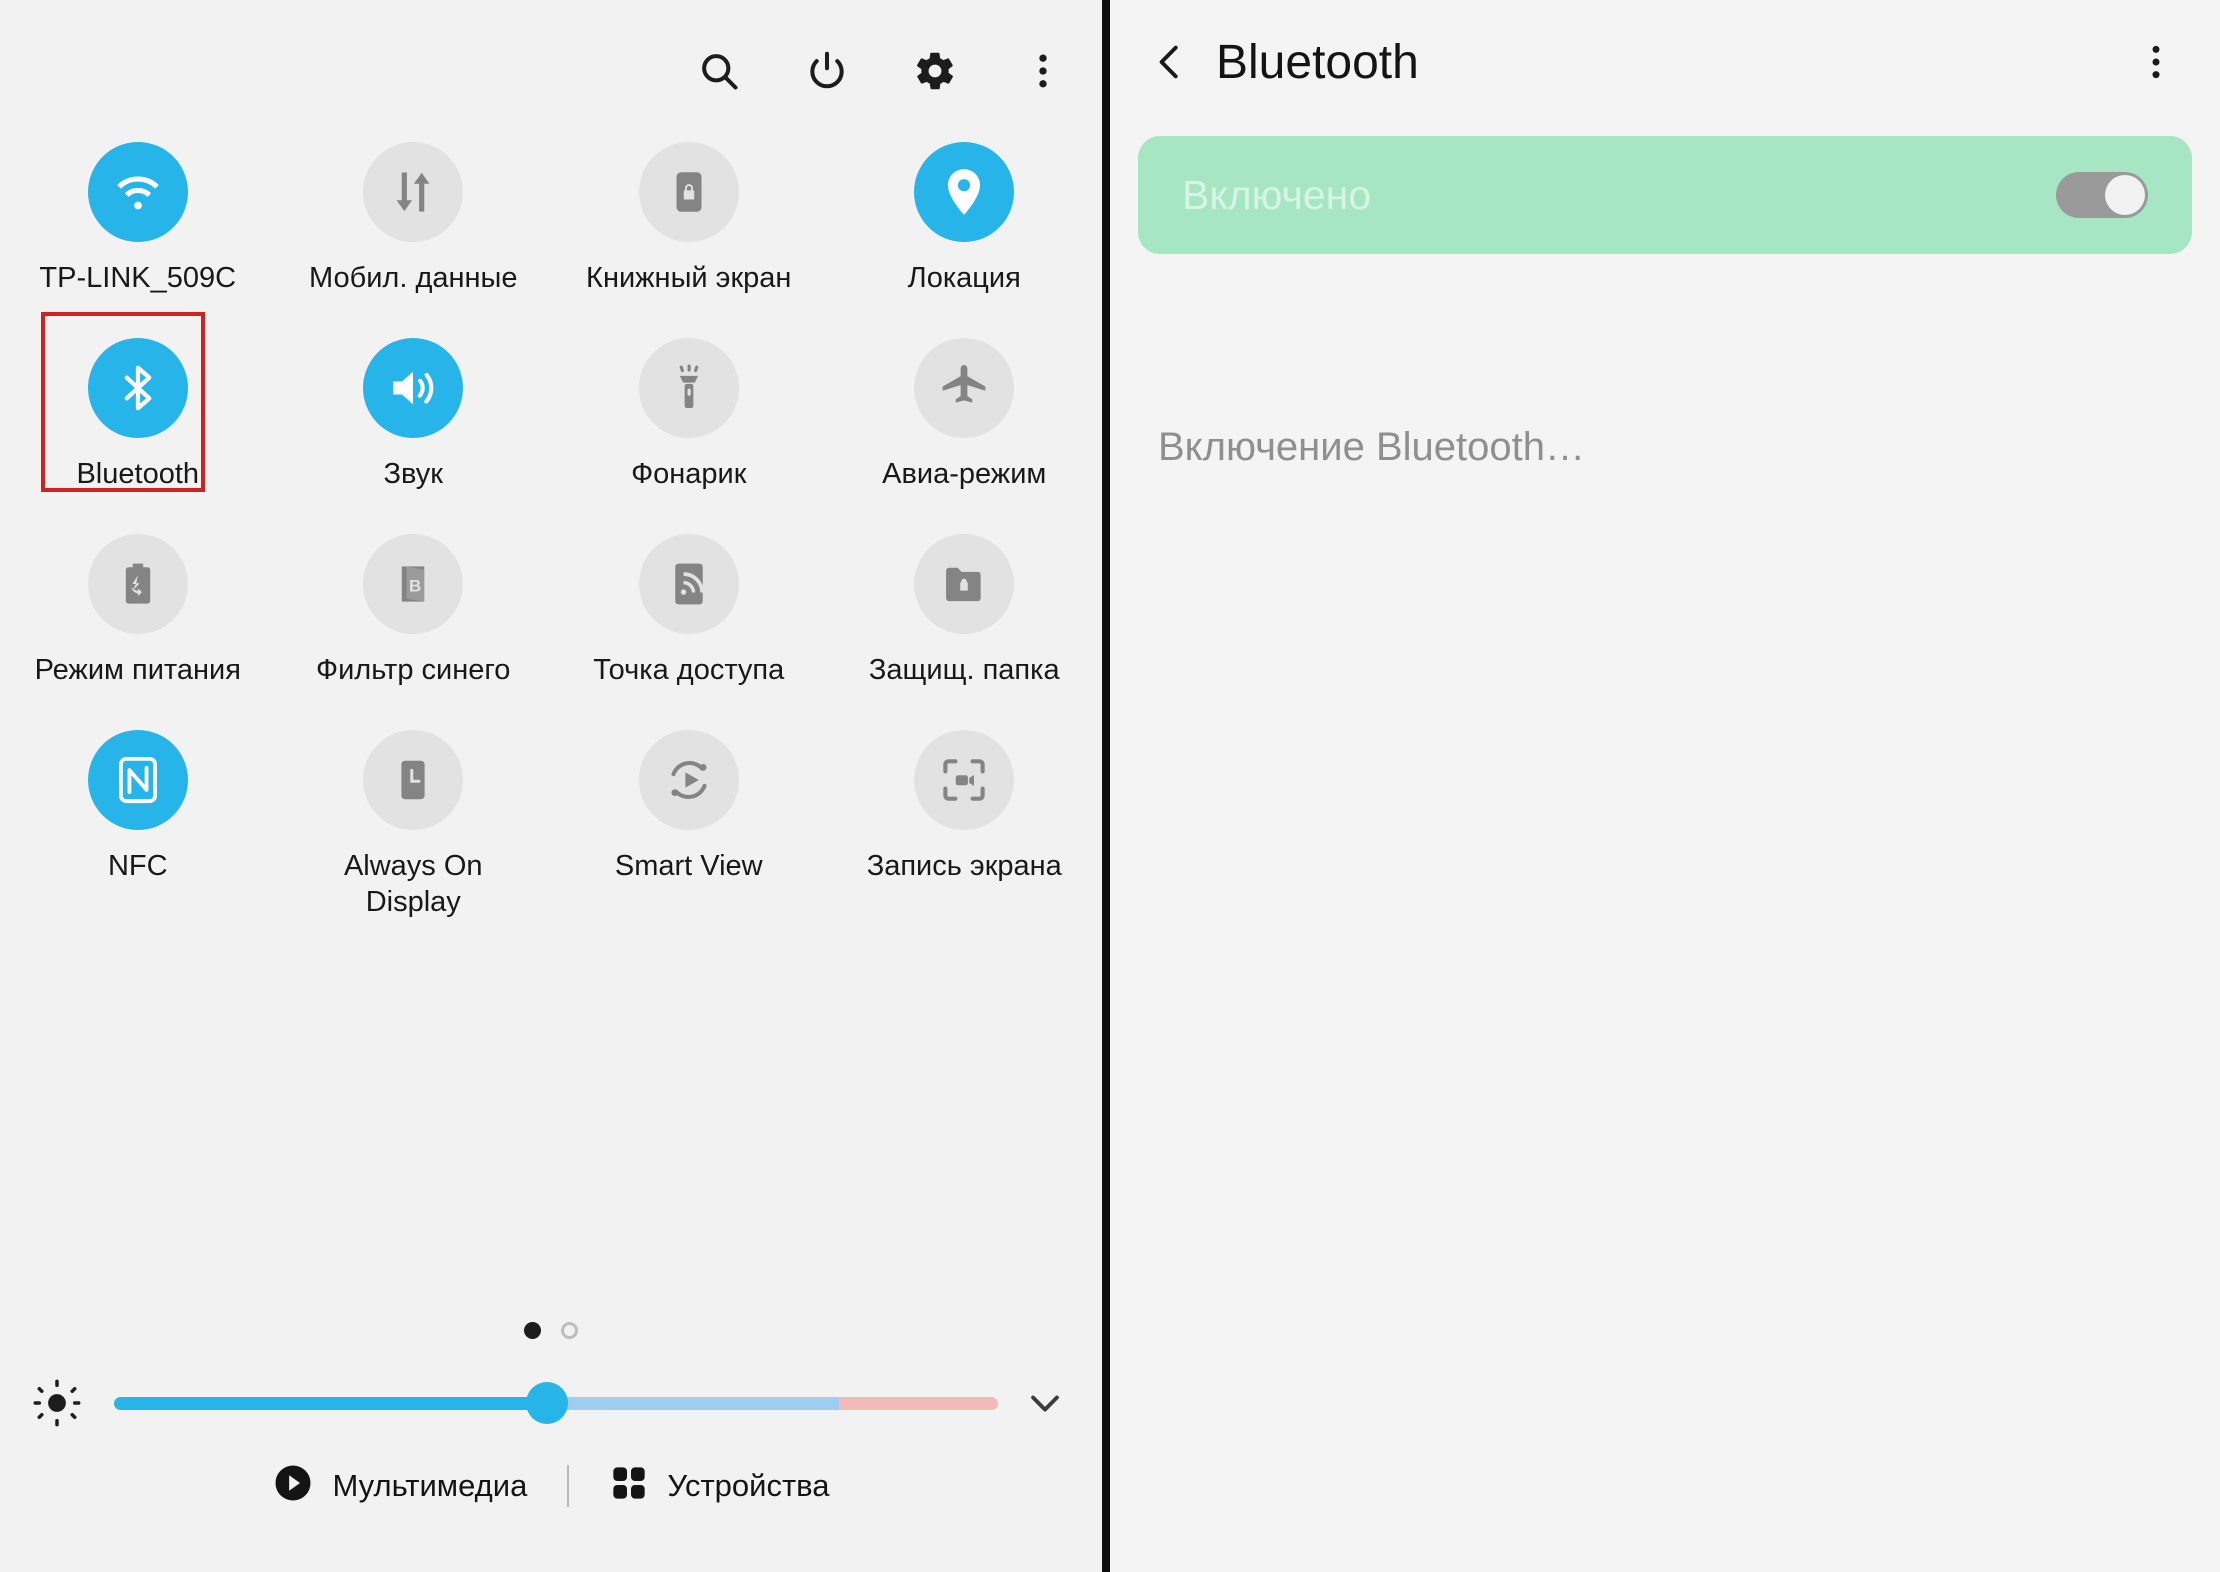  What do you see at coordinates (2102, 195) in the screenshot?
I see `bluetooth-toggle-switch` at bounding box center [2102, 195].